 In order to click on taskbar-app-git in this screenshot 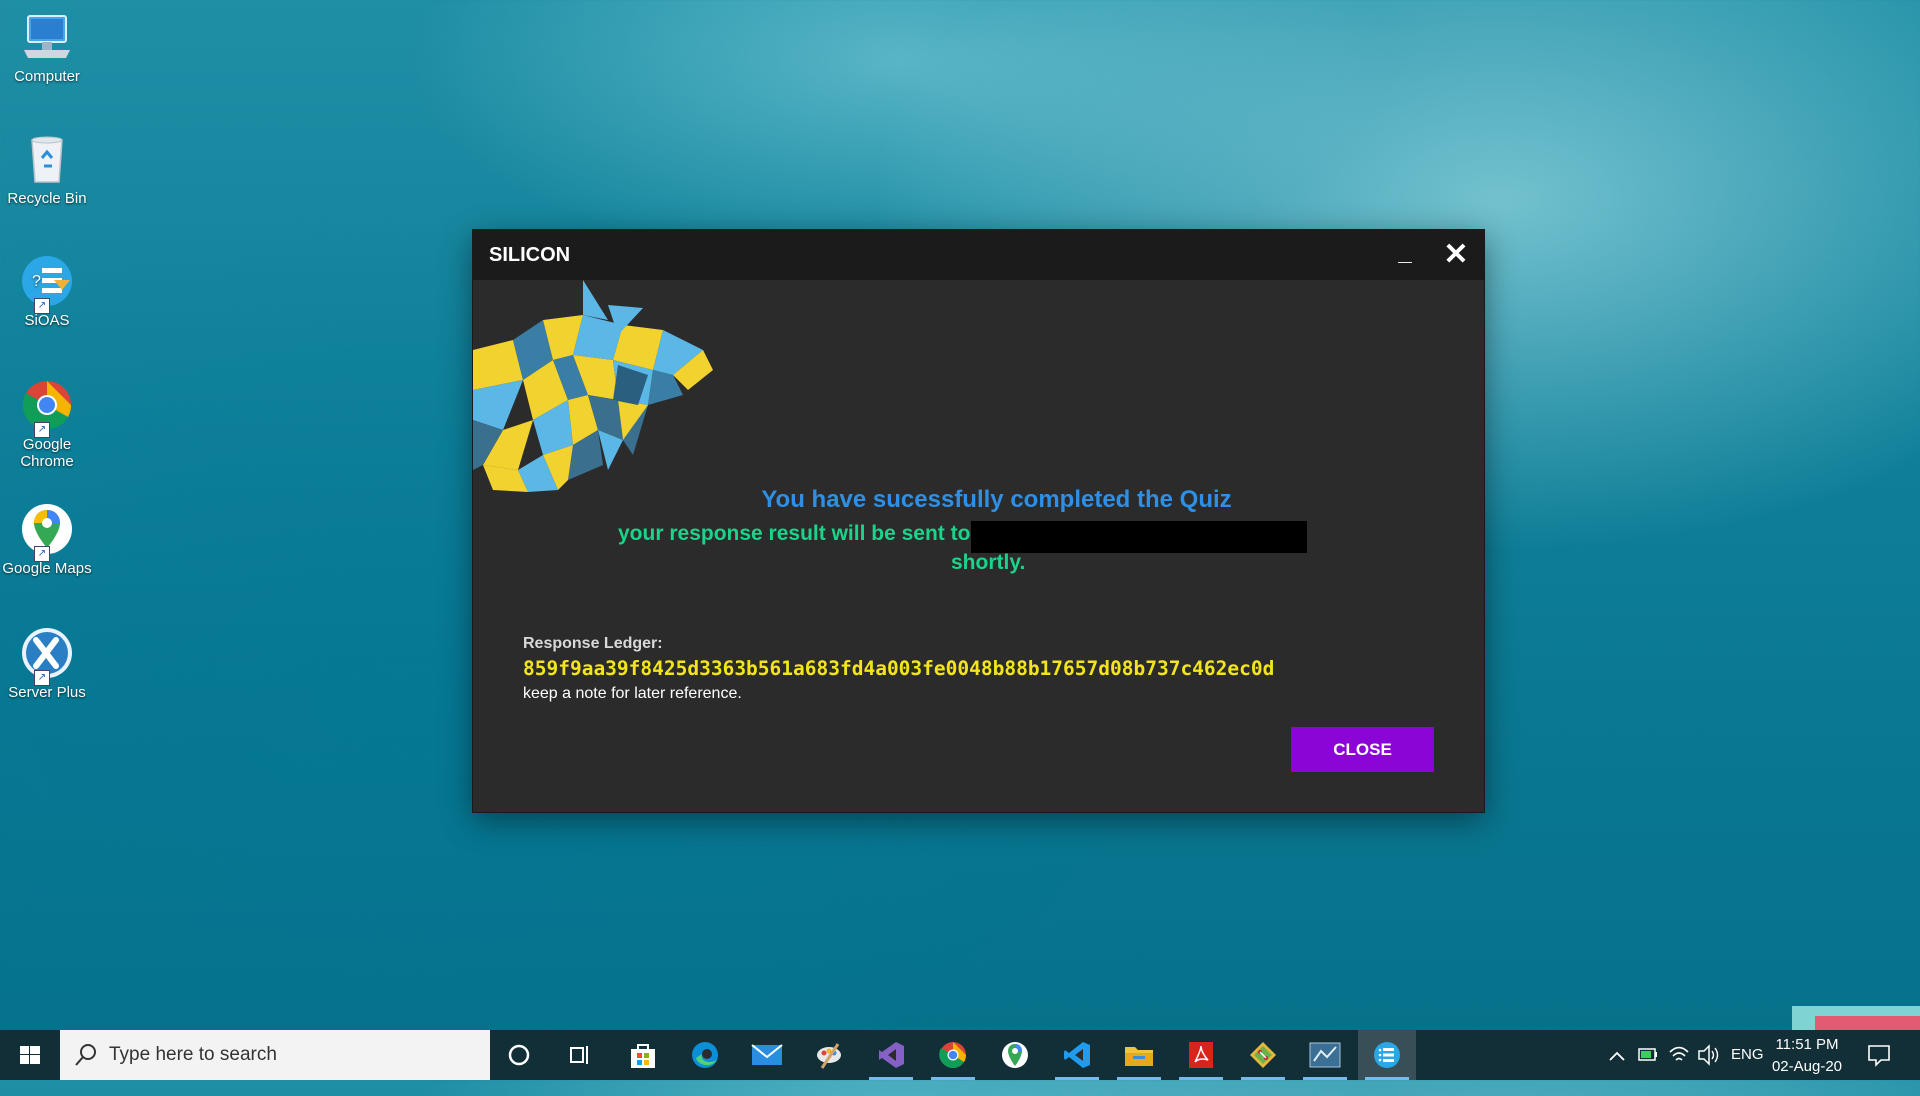, I will do `click(1263, 1055)`.